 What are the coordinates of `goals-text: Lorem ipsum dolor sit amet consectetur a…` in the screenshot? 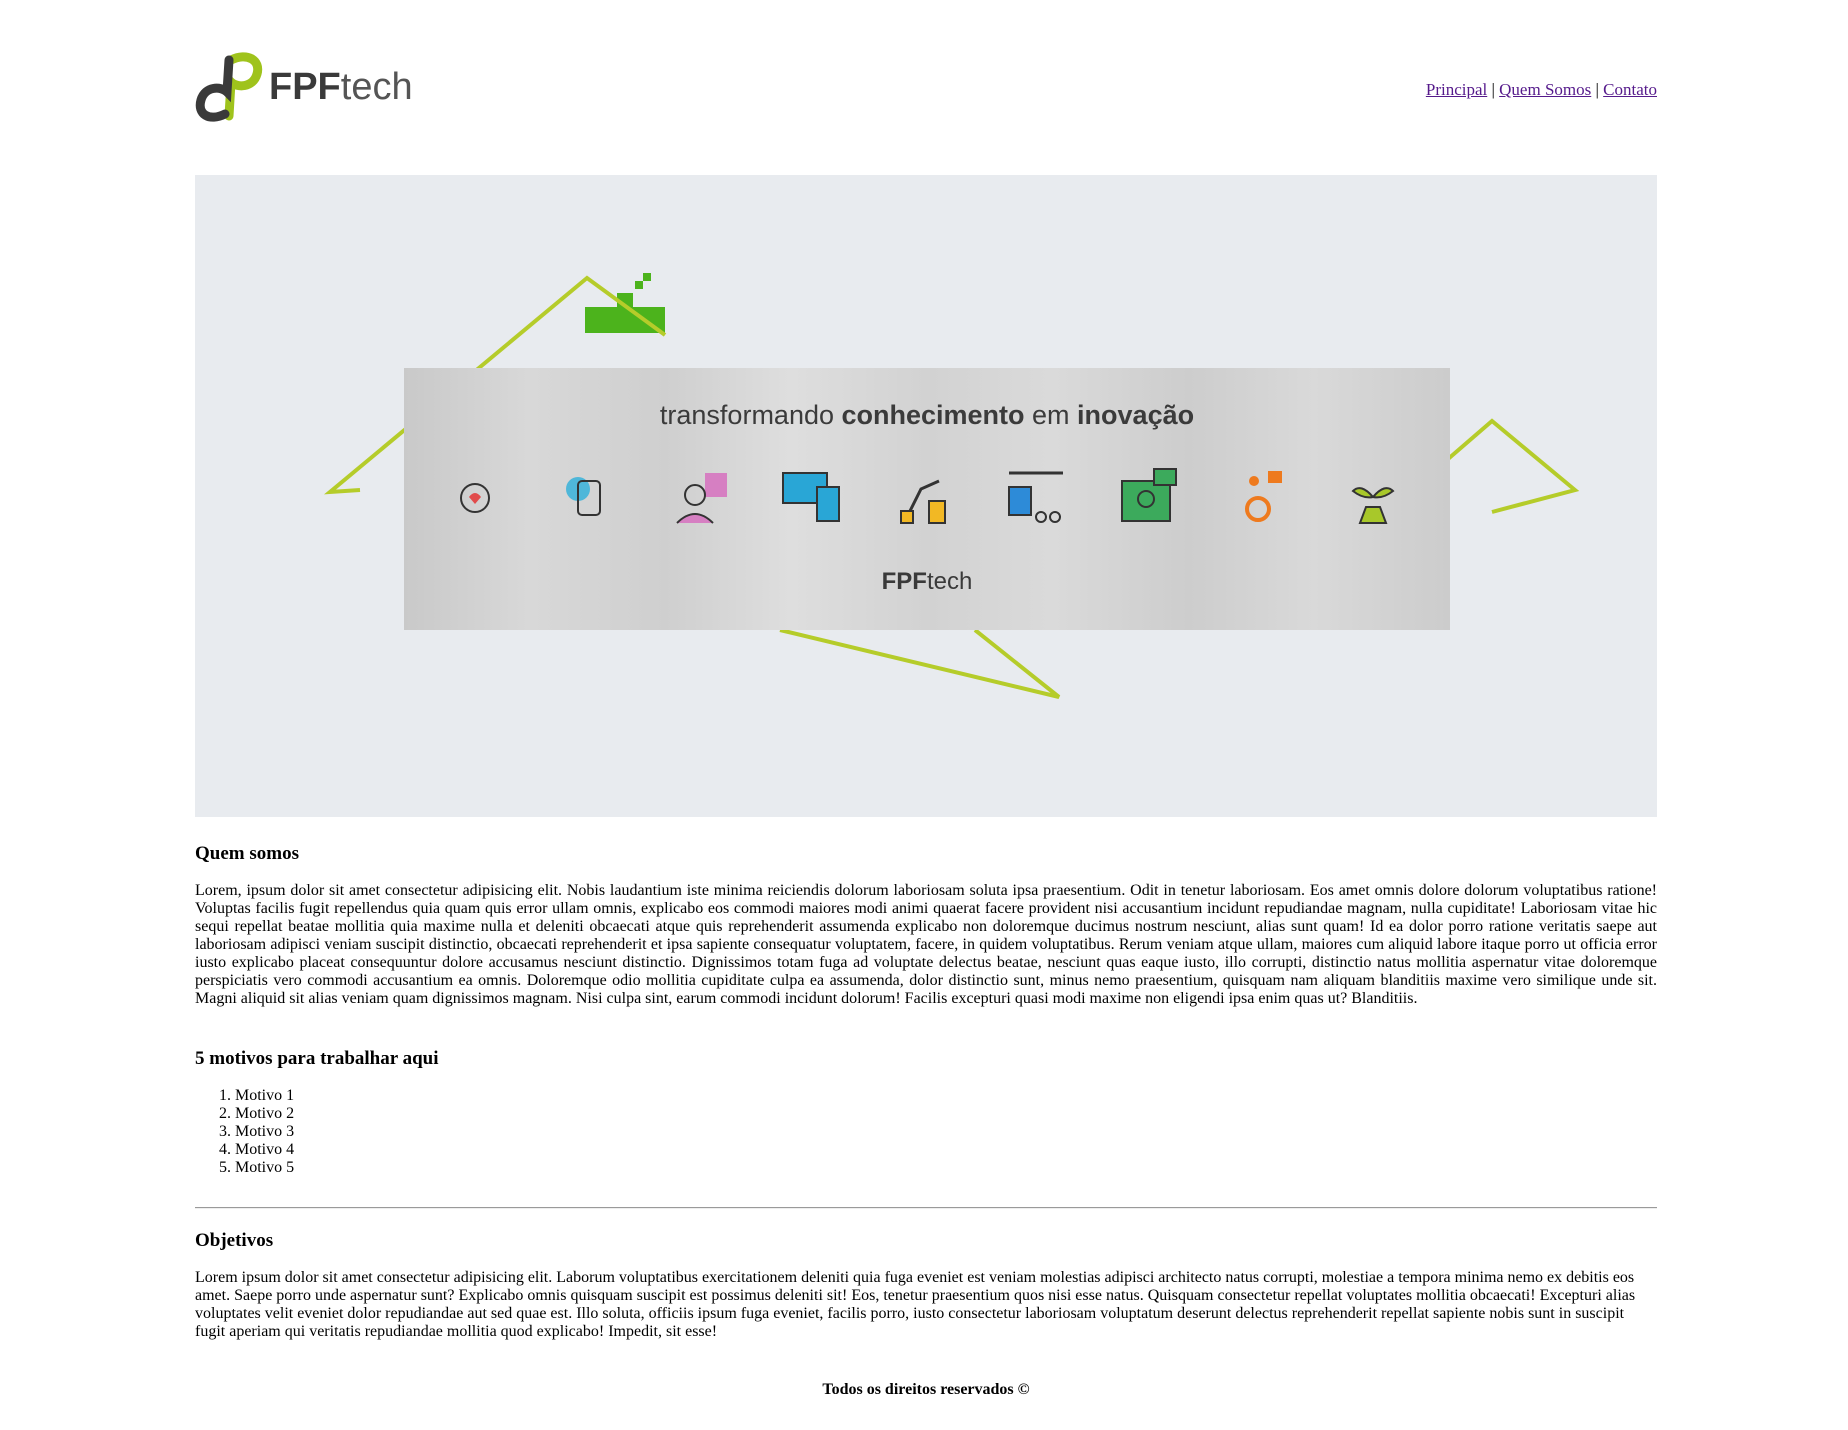 It's located at (915, 1304).